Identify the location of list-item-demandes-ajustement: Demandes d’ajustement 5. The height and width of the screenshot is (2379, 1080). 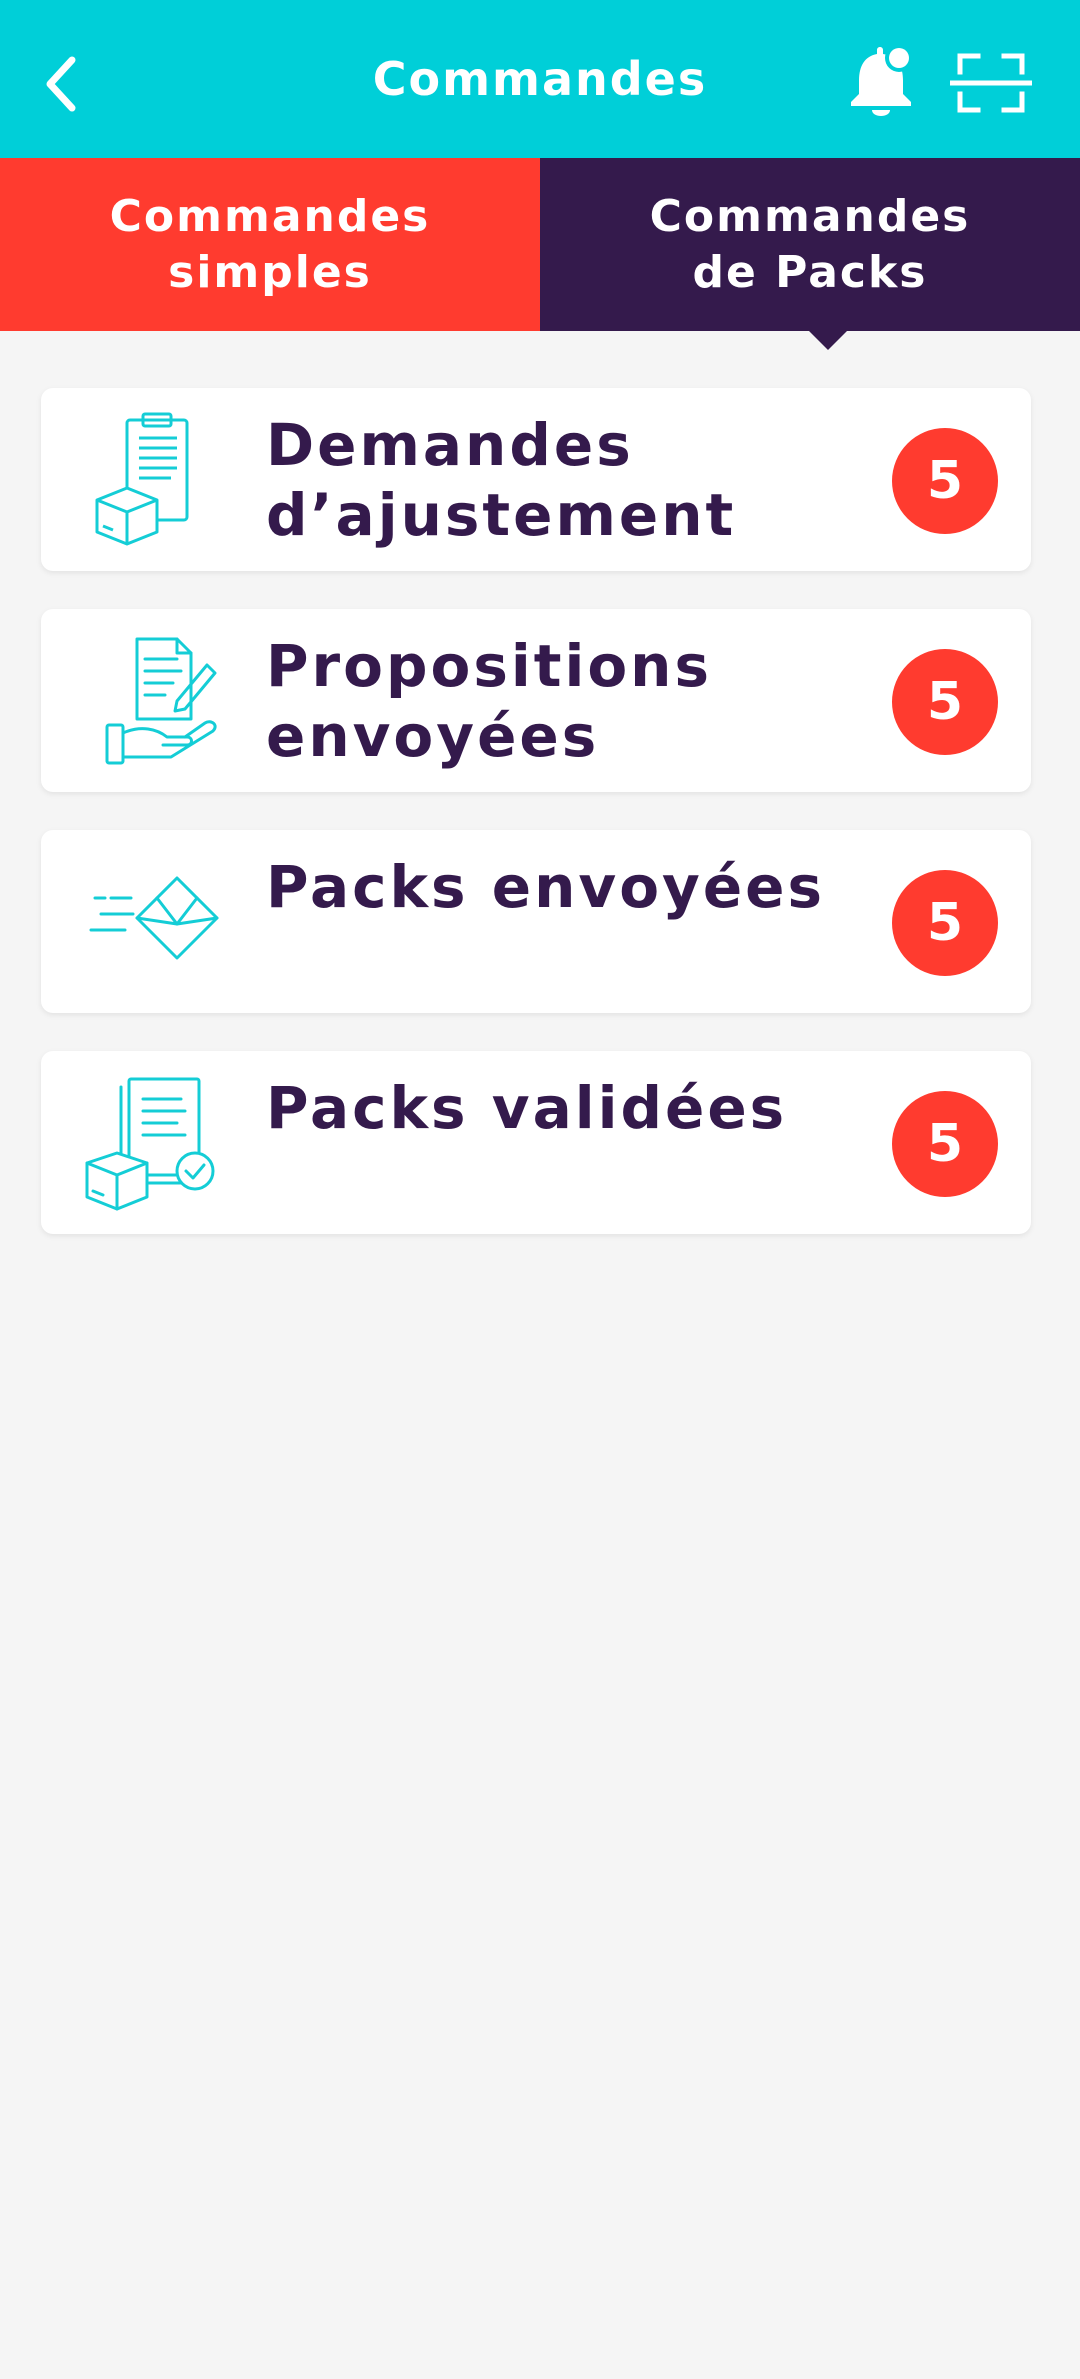
(536, 479).